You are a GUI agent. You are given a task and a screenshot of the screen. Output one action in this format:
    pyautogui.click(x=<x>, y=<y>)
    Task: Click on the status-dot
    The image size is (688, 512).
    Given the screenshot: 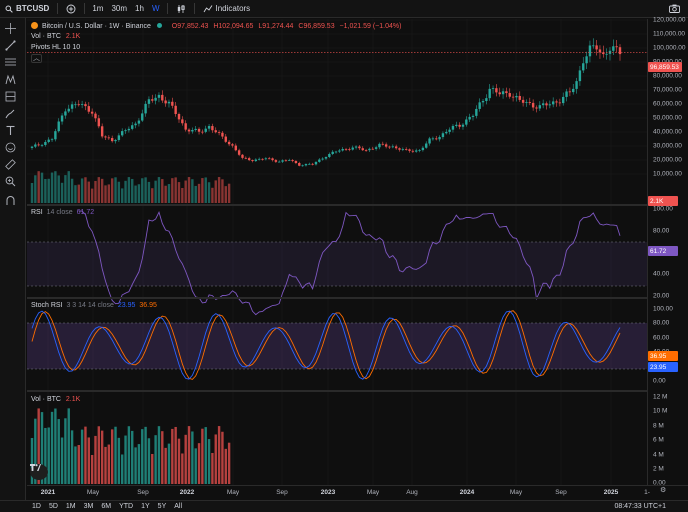 What is the action you would take?
    pyautogui.click(x=159, y=25)
    